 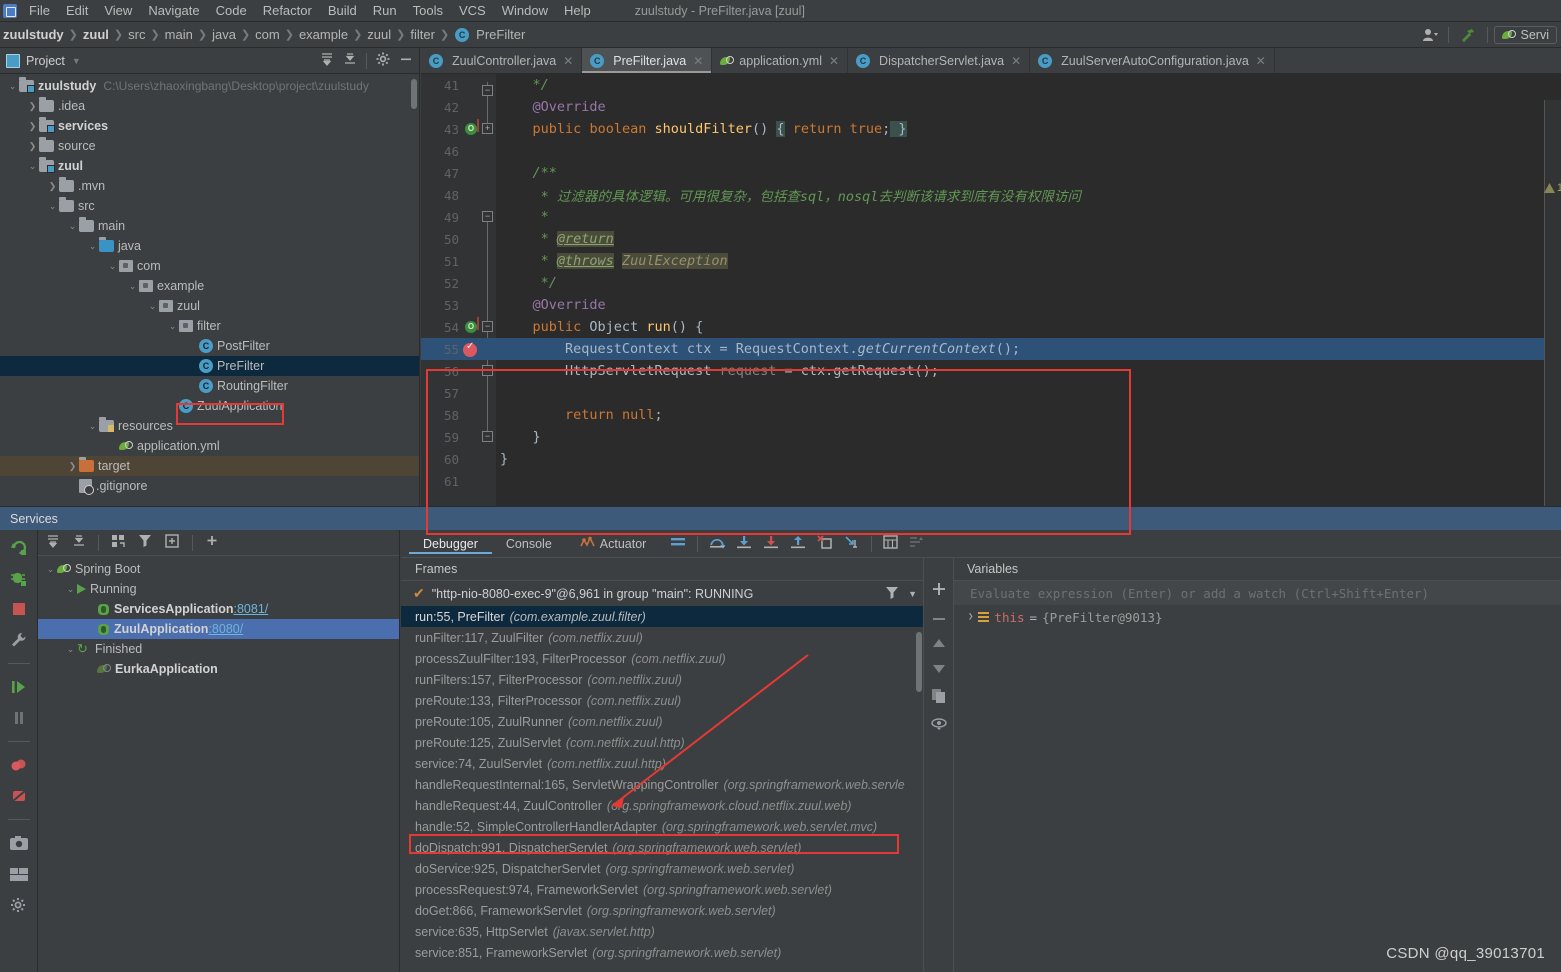 I want to click on menu-item-build: Build, so click(x=342, y=11).